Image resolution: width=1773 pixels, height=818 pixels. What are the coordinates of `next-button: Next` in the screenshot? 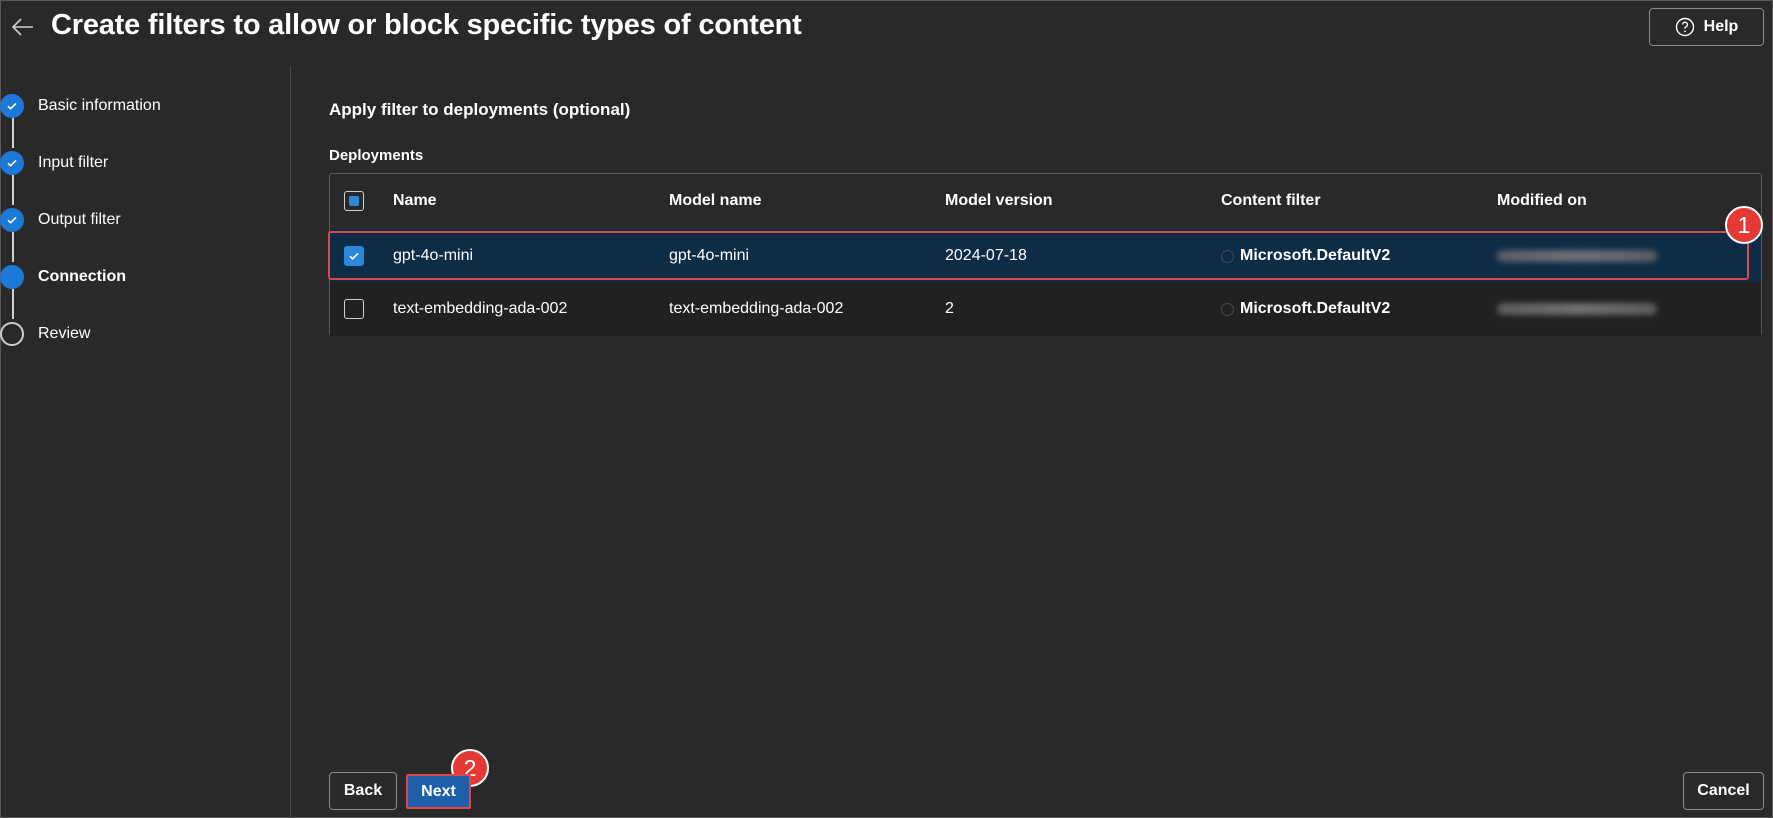 It's located at (438, 791).